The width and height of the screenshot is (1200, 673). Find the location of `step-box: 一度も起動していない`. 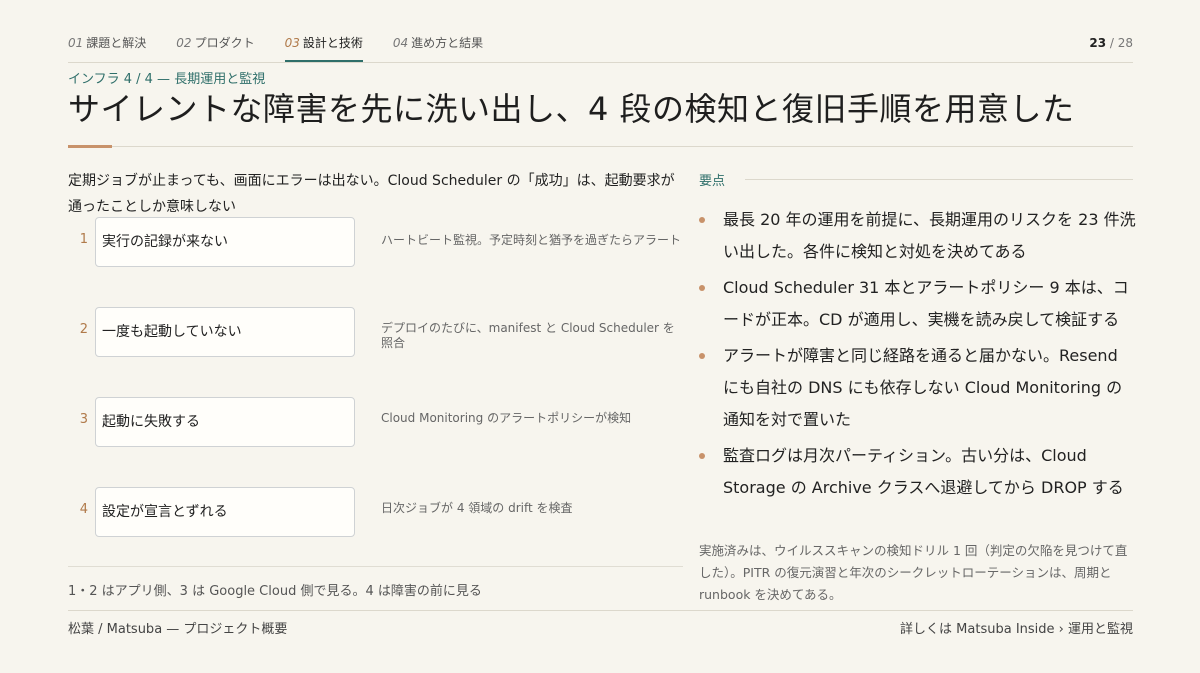

step-box: 一度も起動していない is located at coordinates (225, 332).